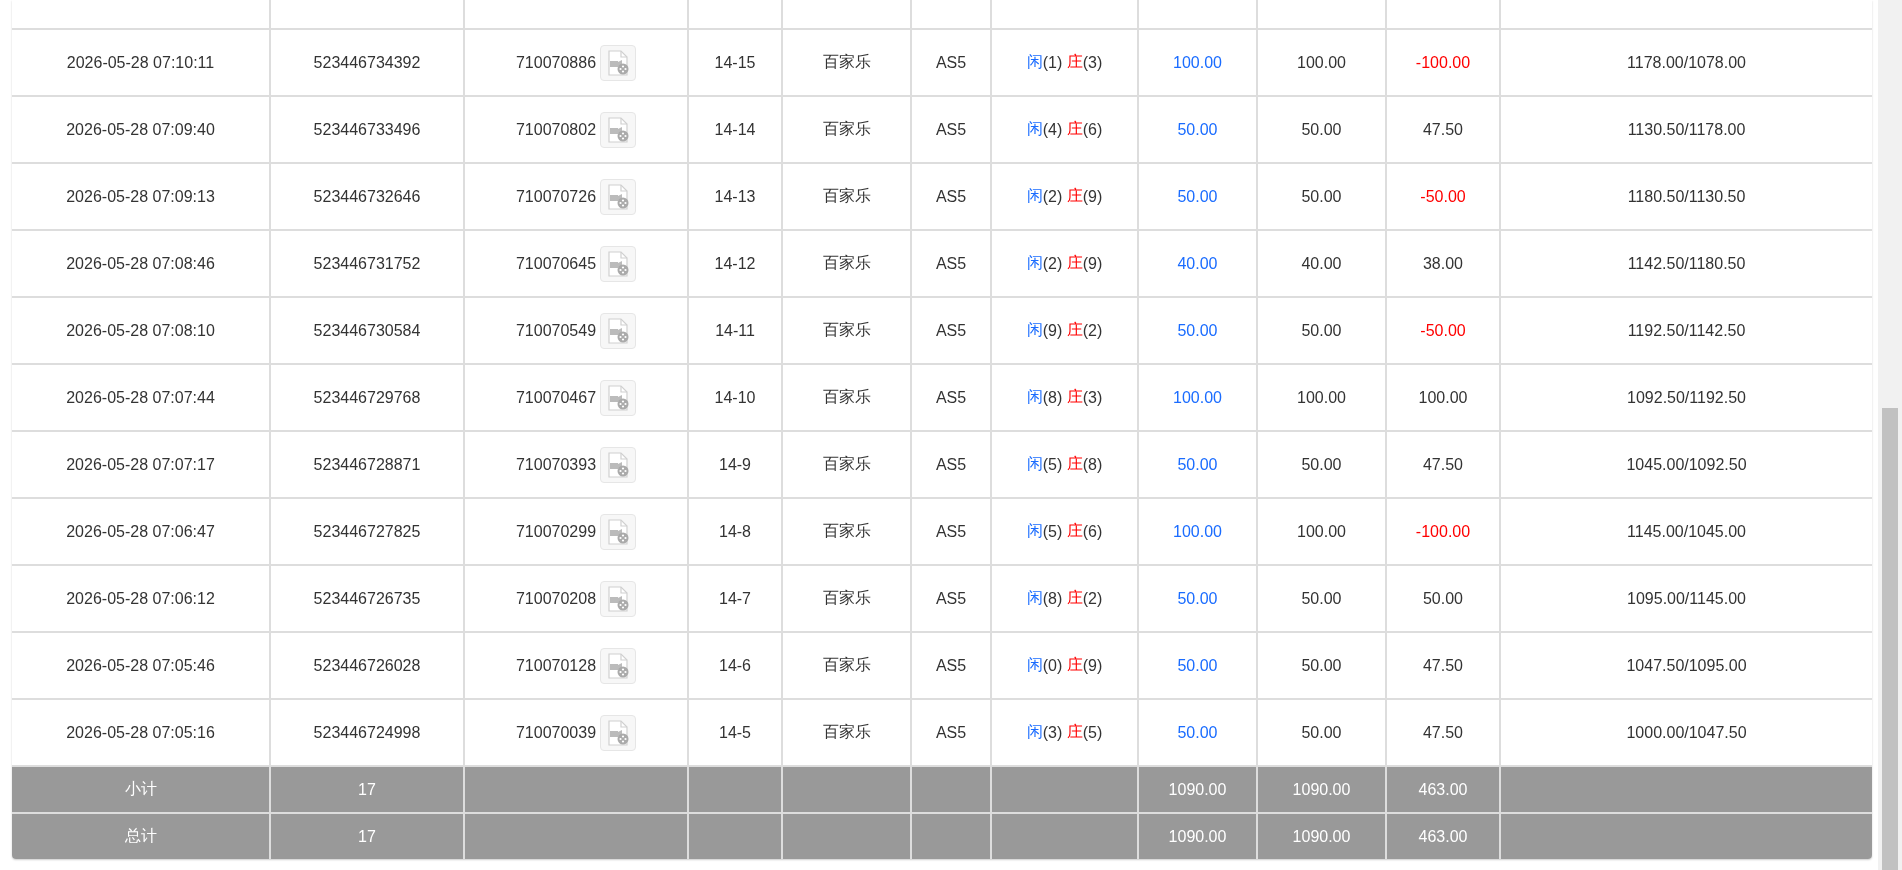  I want to click on round-id-cell: 710070726, so click(556, 196).